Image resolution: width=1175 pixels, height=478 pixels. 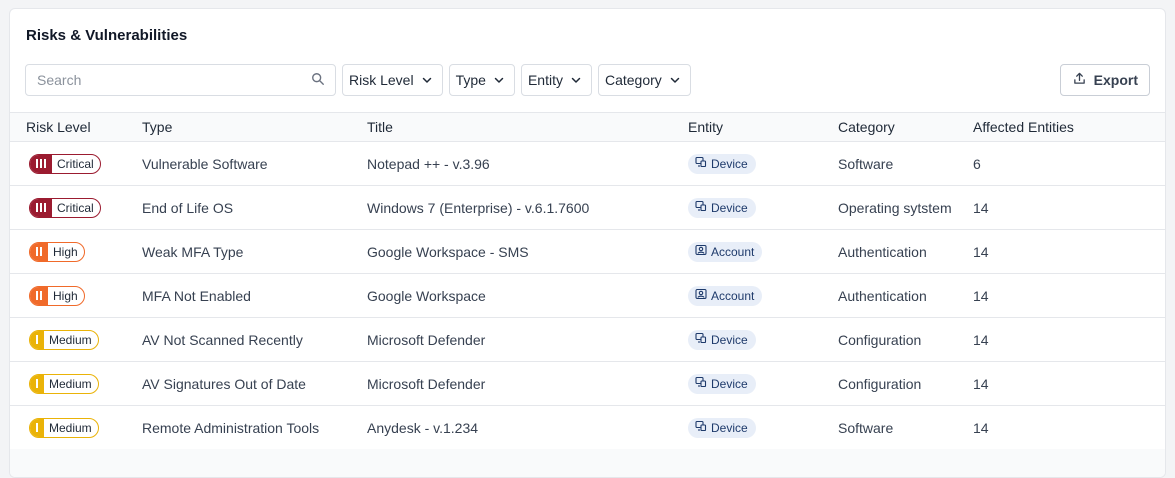 What do you see at coordinates (76, 127) in the screenshot?
I see `column-header-risk-level: Risk Level` at bounding box center [76, 127].